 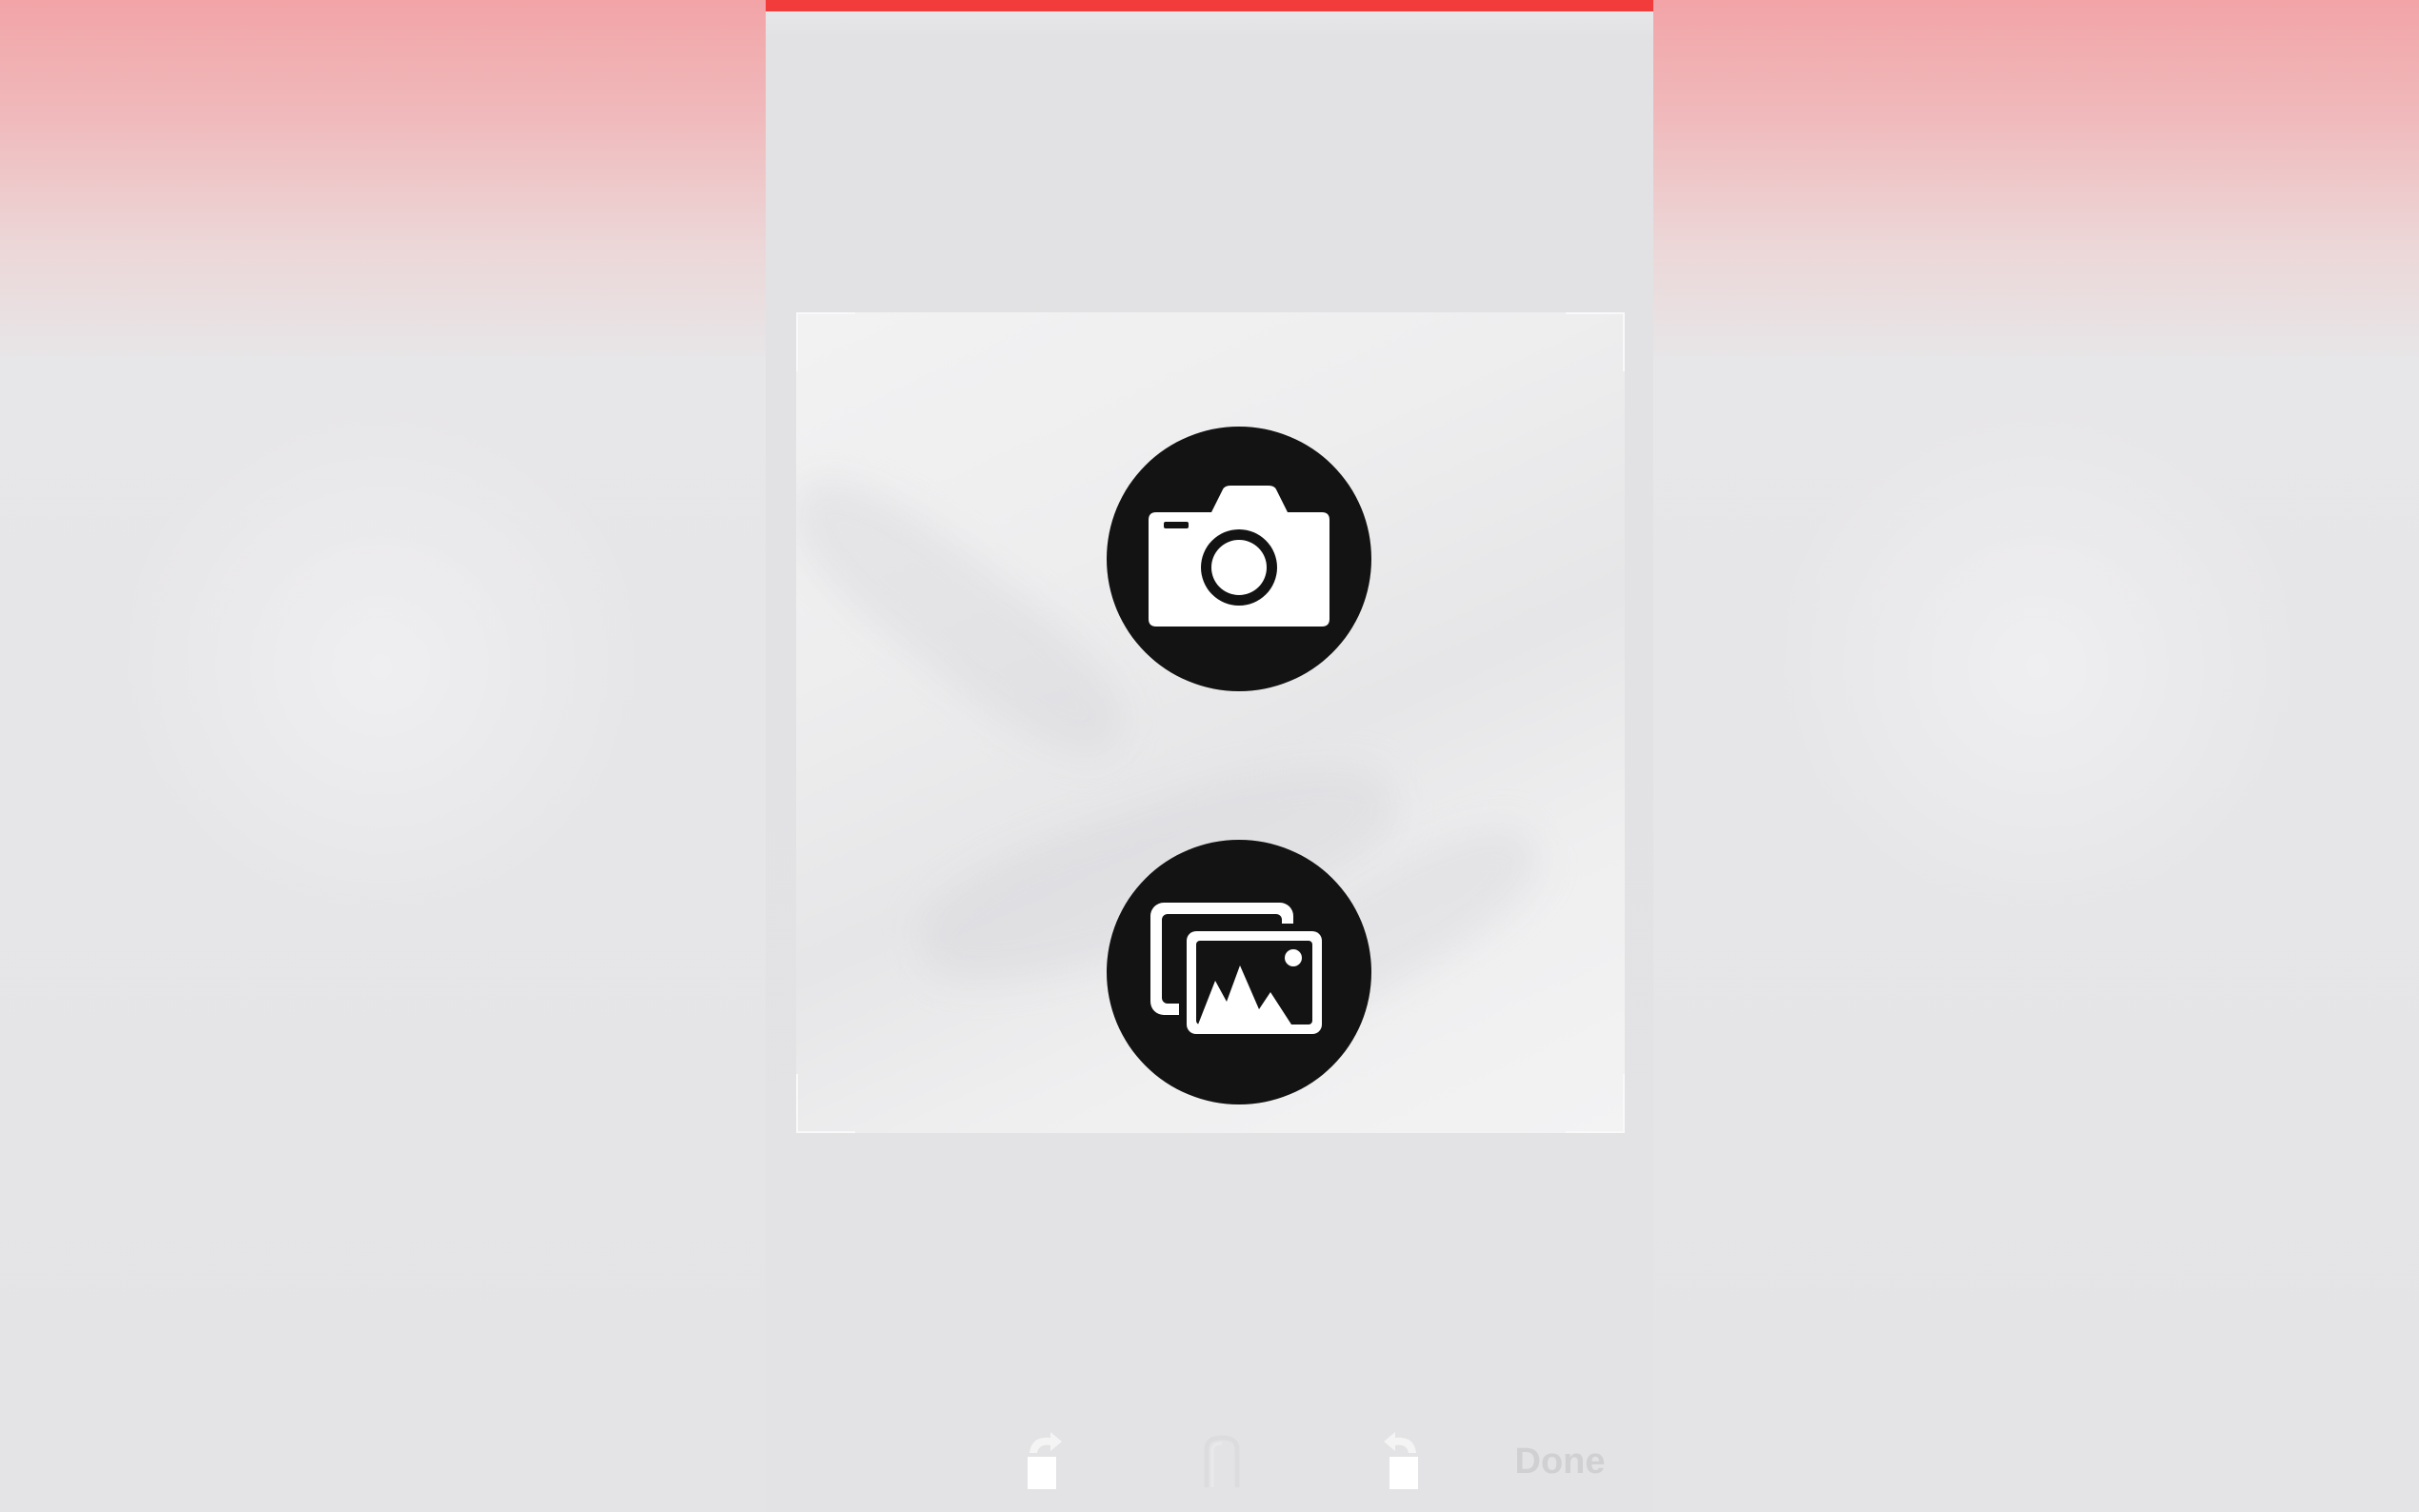 I want to click on reset-button, so click(x=1222, y=1461).